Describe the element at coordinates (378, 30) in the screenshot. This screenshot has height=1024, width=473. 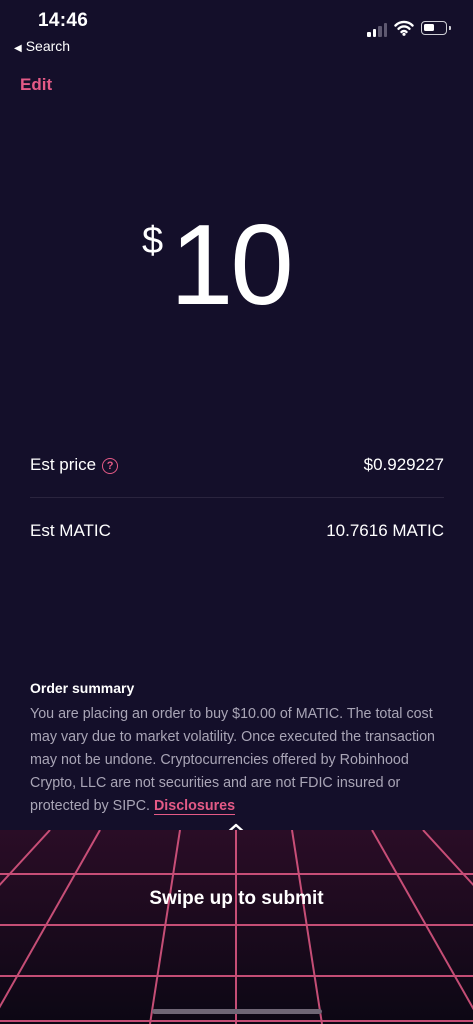
I see `cellular-signal-icon` at that location.